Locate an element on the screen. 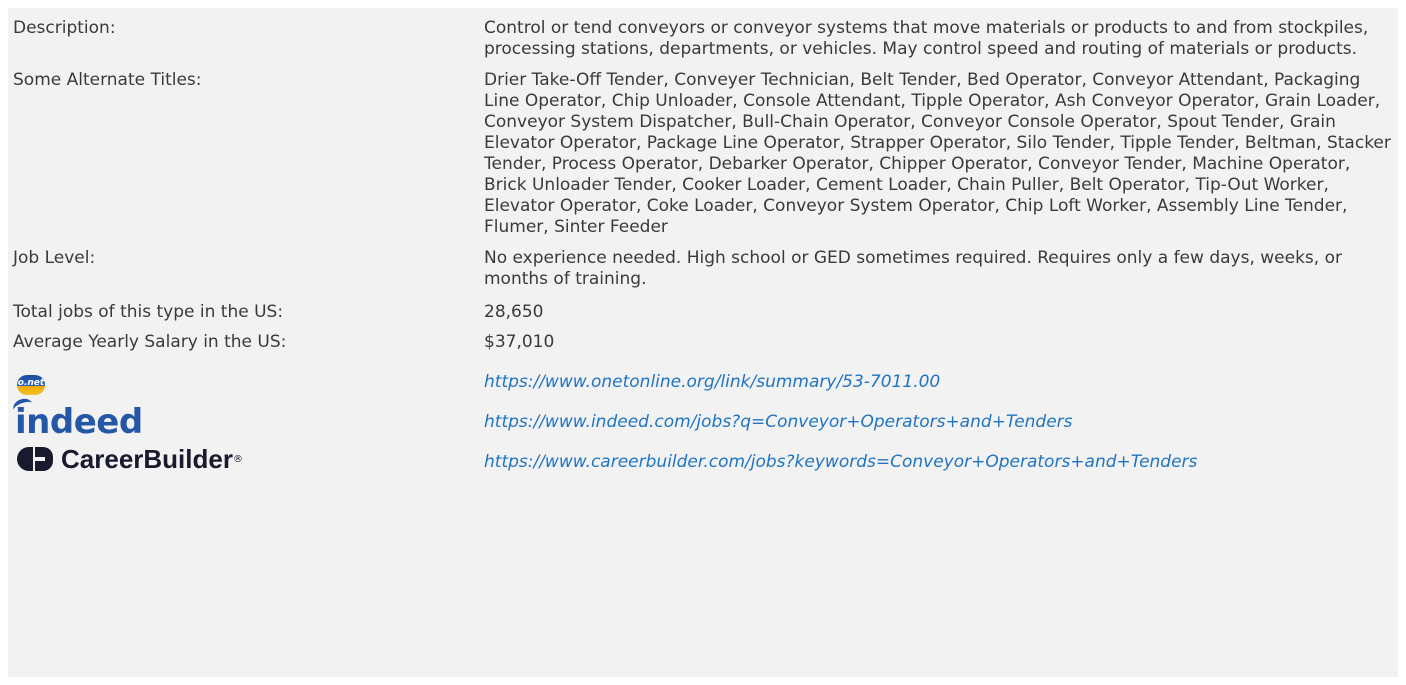 The image size is (1406, 685). salary-row: Average Yearly Salary in the US: $37,010 is located at coordinates (703, 347).